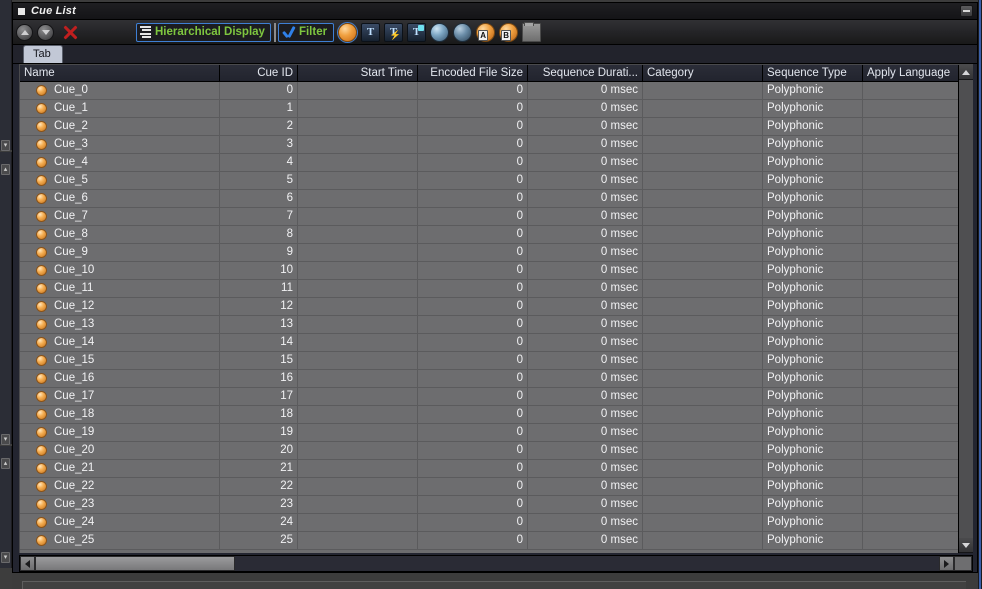 This screenshot has height=589, width=982. I want to click on globe-dark-icon, so click(463, 32).